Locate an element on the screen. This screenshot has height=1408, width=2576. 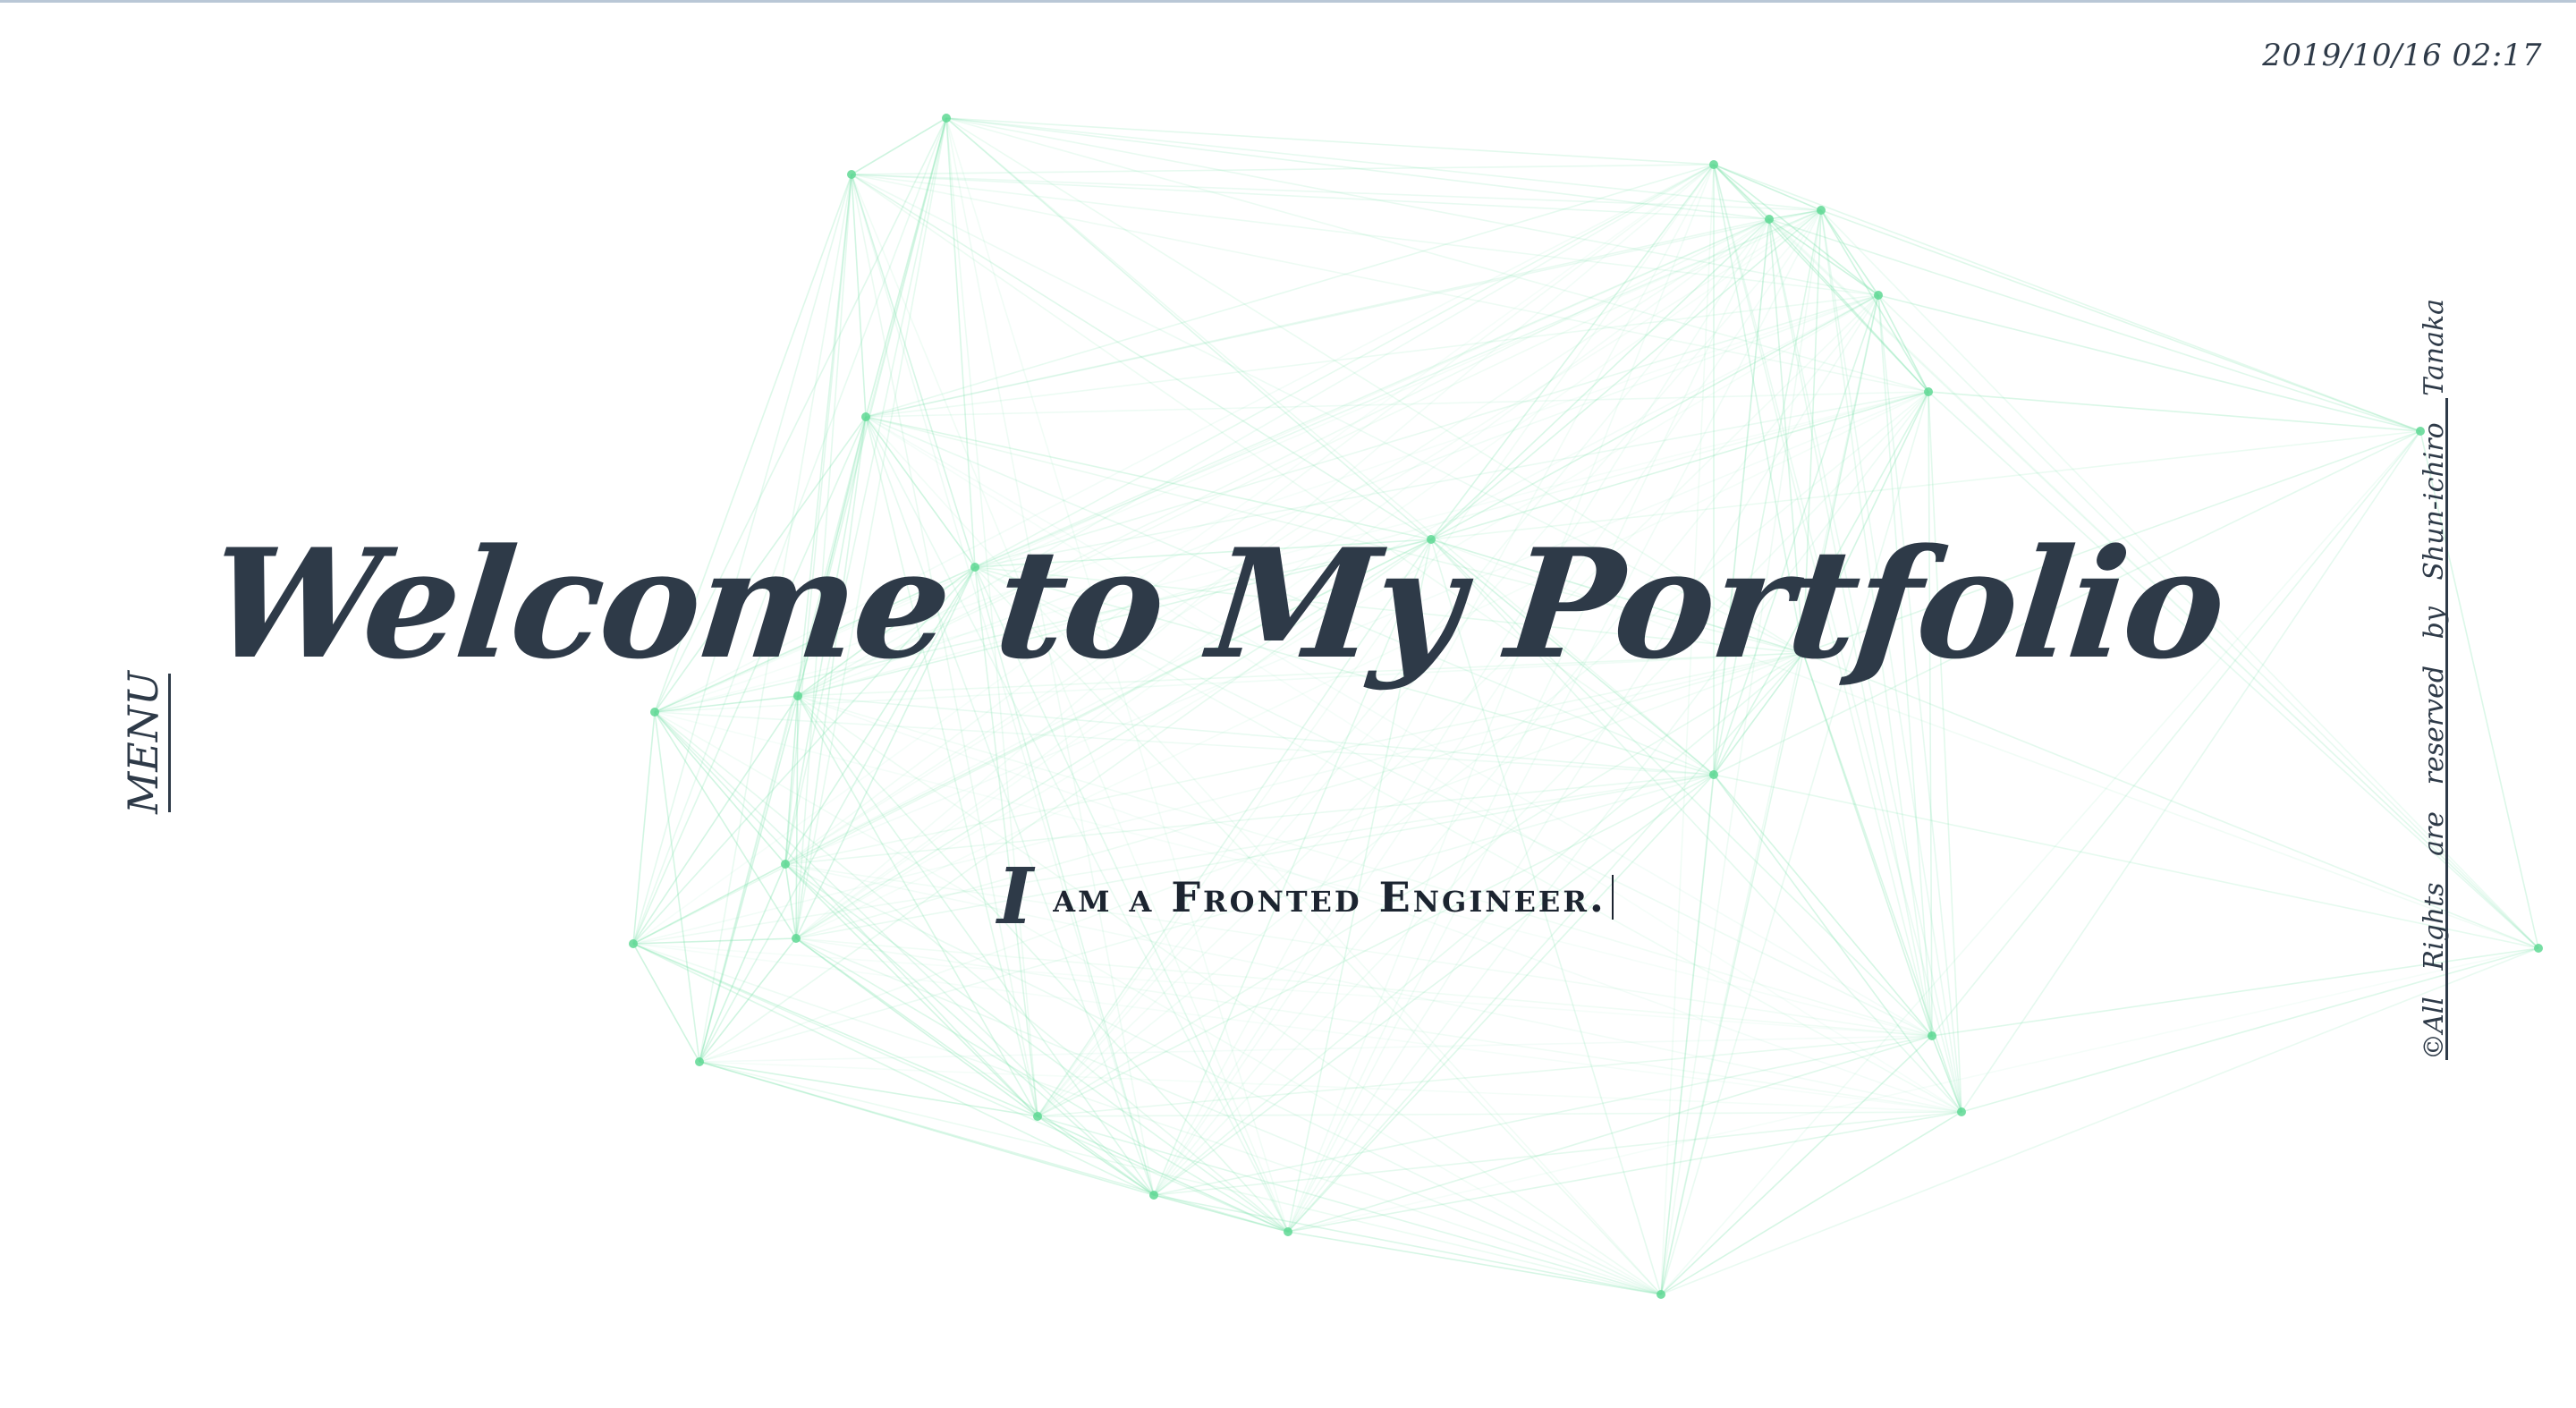
hero-title: Welcome to My Portfolio is located at coordinates (1288, 603).